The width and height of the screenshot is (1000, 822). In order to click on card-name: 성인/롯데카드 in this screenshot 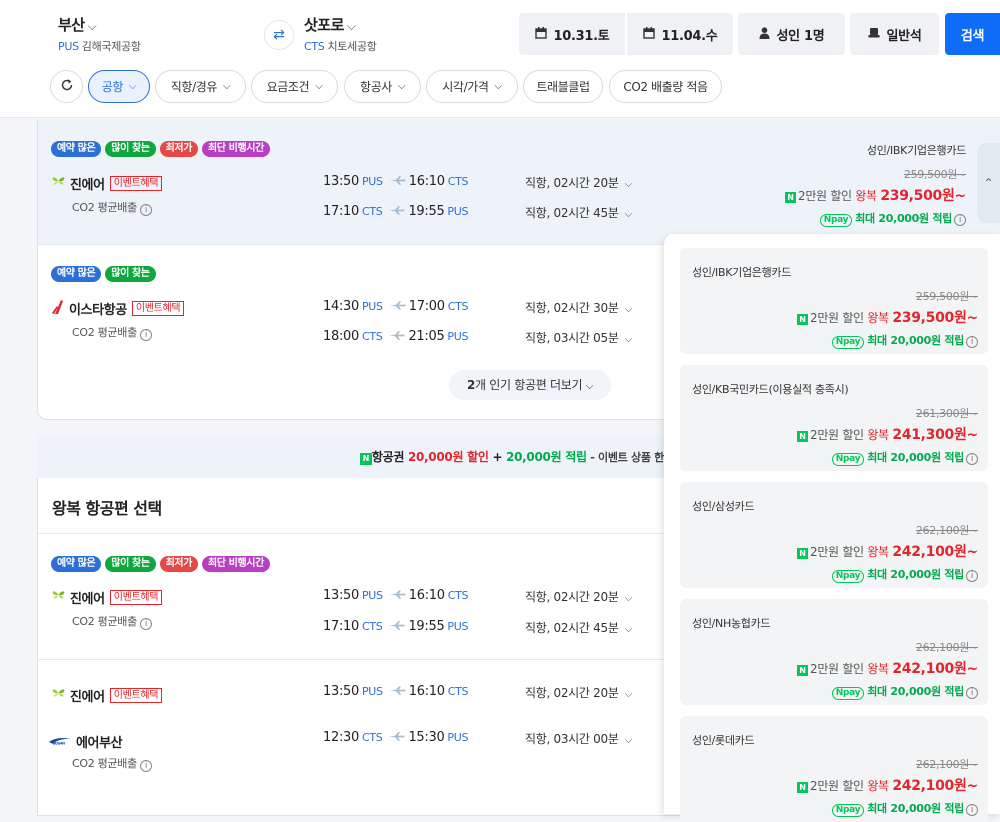, I will do `click(723, 740)`.